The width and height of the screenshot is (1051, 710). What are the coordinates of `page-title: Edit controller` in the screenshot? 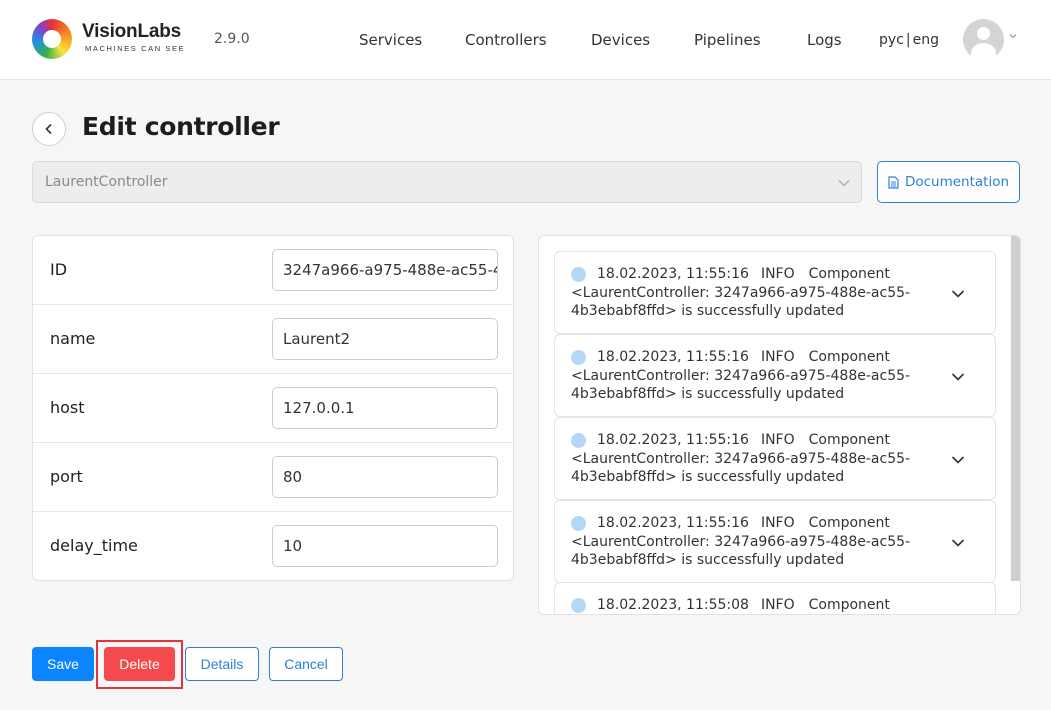 It's located at (181, 126).